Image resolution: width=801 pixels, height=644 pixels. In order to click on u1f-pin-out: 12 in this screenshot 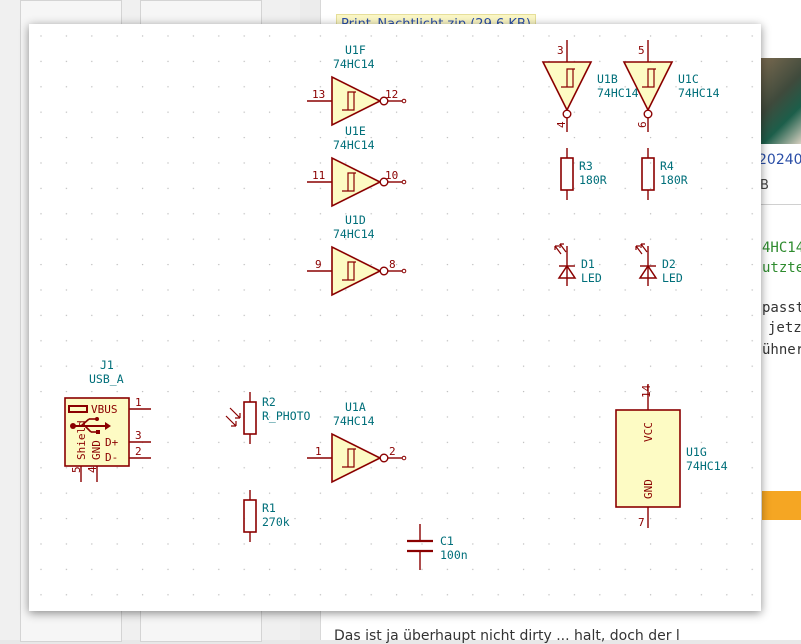, I will do `click(391, 94)`.